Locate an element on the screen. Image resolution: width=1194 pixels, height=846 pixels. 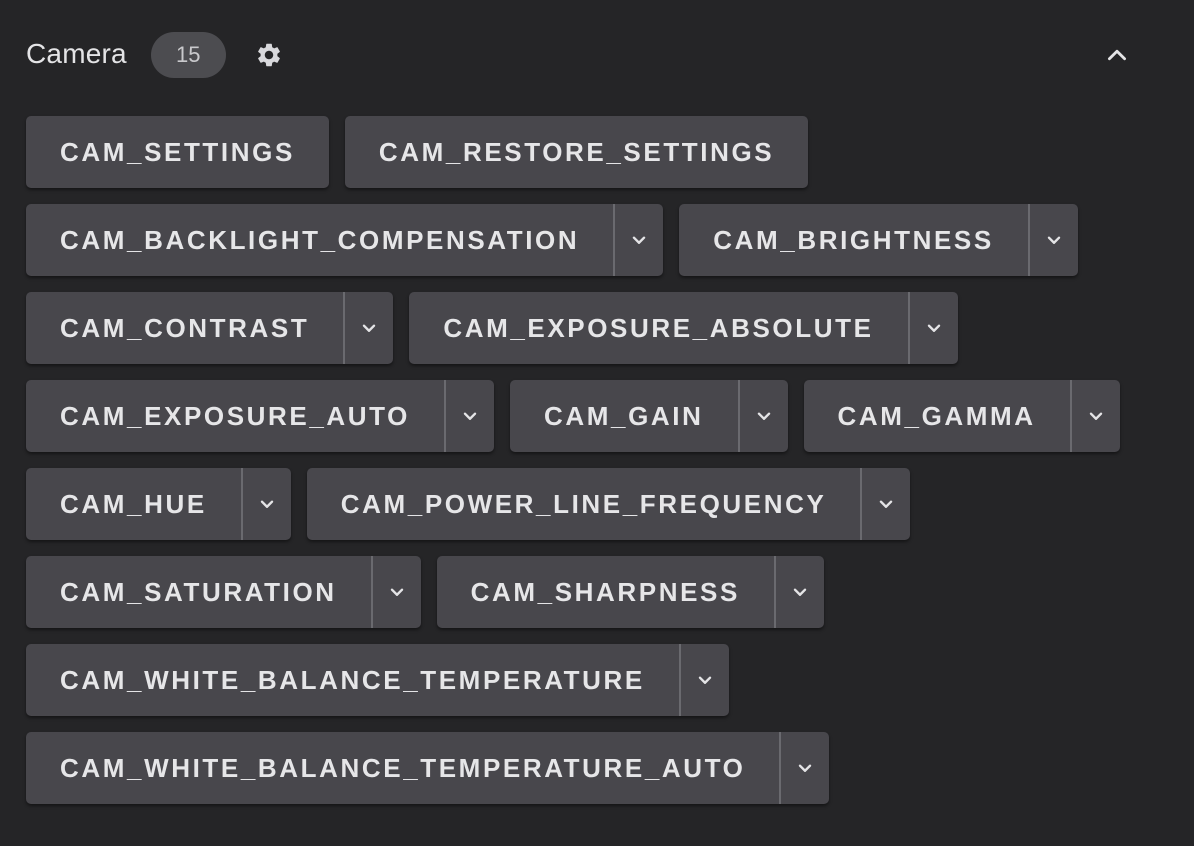
action-button: CAM_SETTINGS is located at coordinates (177, 152).